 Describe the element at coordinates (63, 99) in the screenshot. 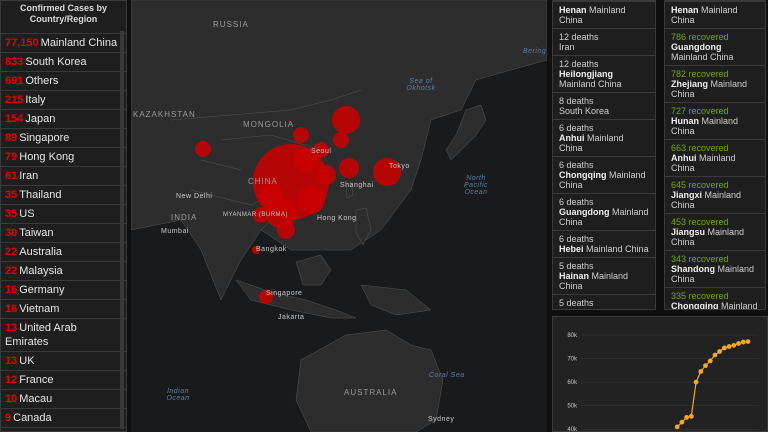

I see `country-row: 215 Italy` at that location.